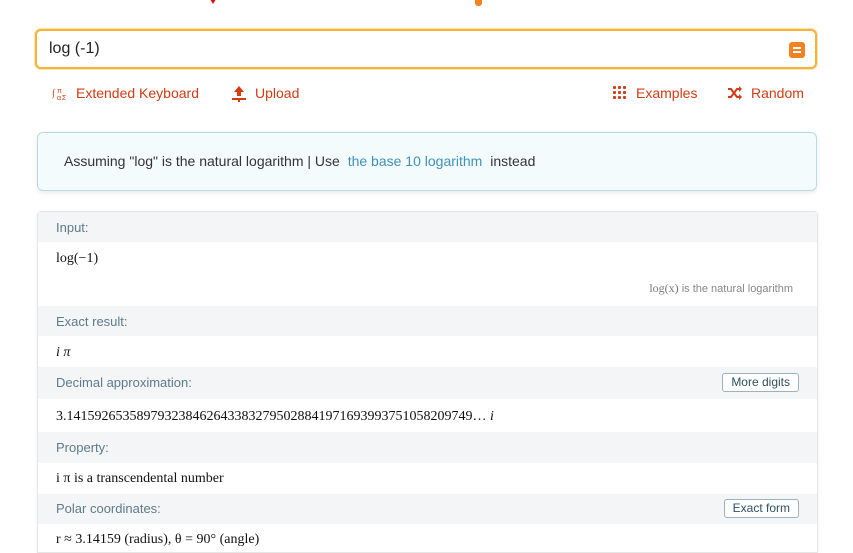 The width and height of the screenshot is (853, 553). I want to click on keyboard-icon: ∫ π α Σ, so click(59, 93).